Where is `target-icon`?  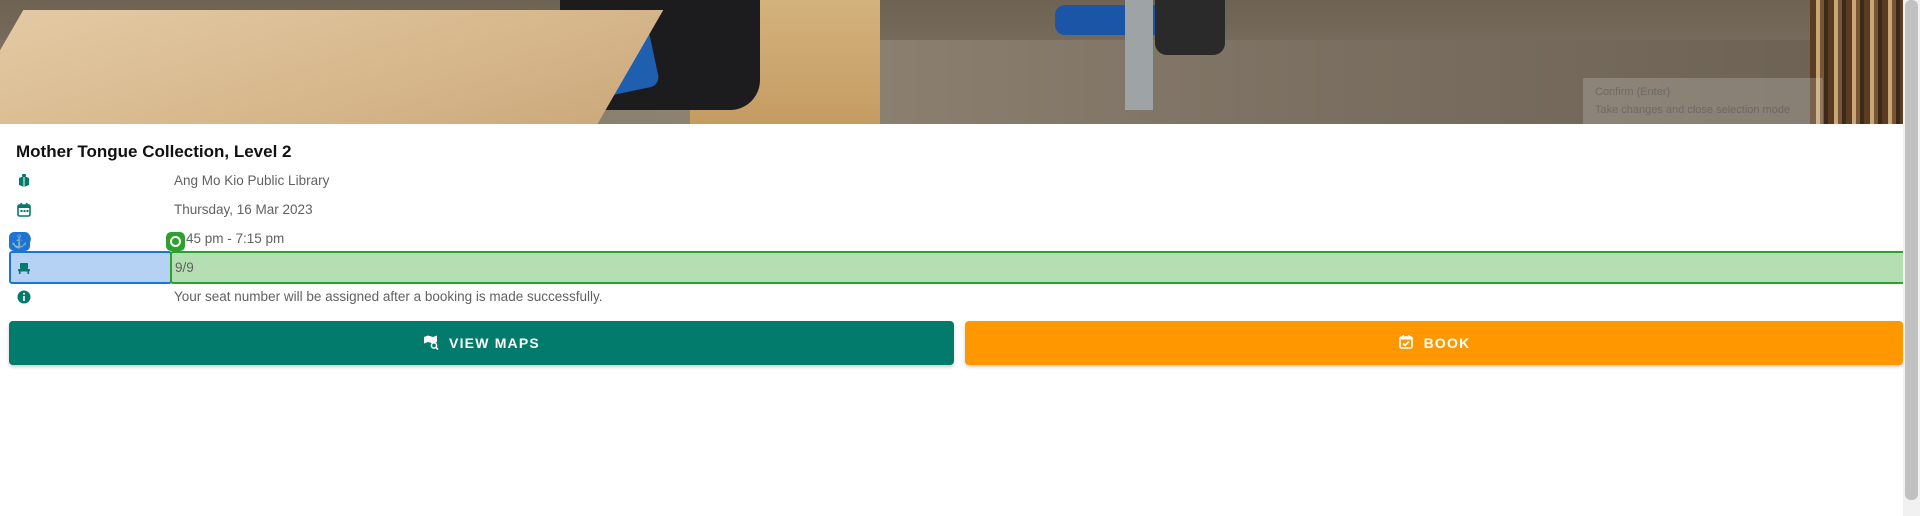
target-icon is located at coordinates (175, 241).